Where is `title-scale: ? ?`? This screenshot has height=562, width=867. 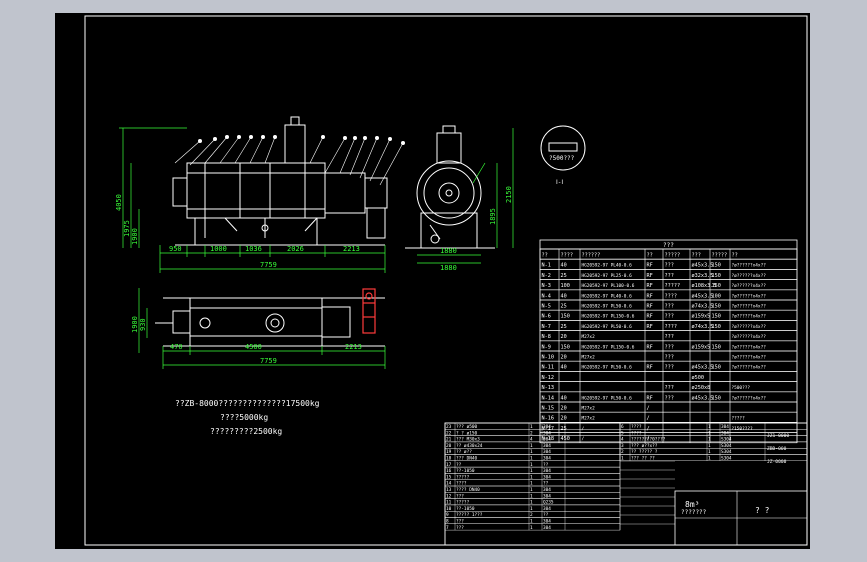
title-scale: ? ? is located at coordinates (762, 510).